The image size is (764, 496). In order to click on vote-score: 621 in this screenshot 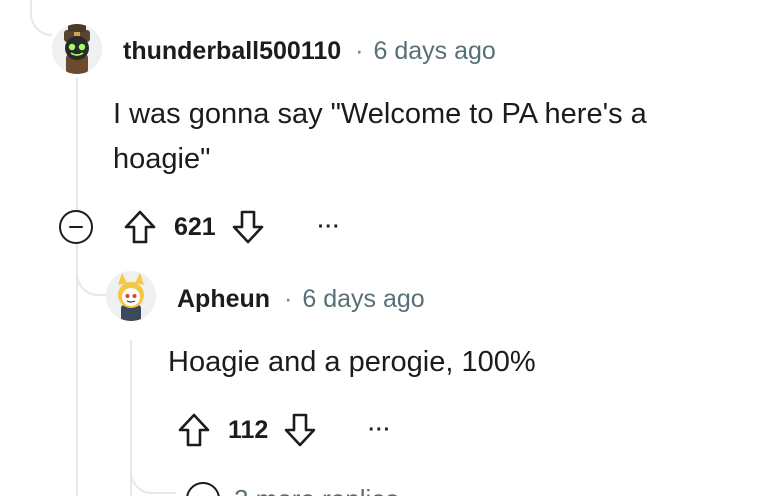, I will do `click(195, 226)`.